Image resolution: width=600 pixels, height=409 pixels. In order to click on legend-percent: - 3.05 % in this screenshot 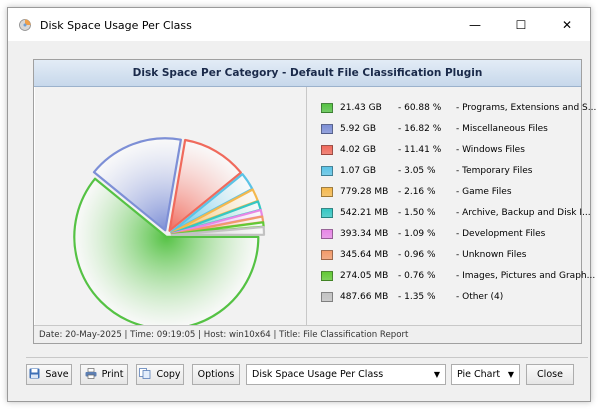, I will do `click(417, 171)`.